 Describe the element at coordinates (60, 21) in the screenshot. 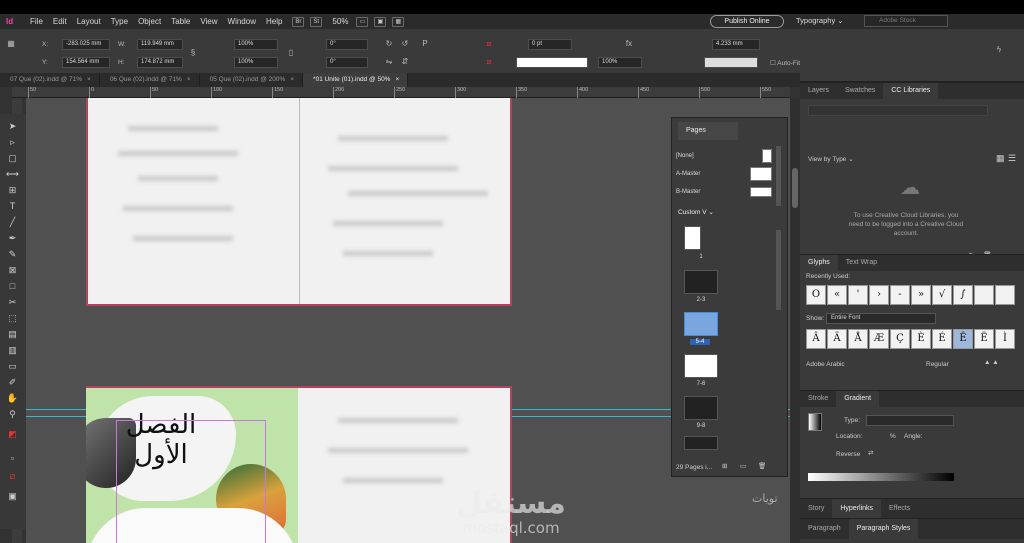

I see `menu-edit: Edit` at that location.